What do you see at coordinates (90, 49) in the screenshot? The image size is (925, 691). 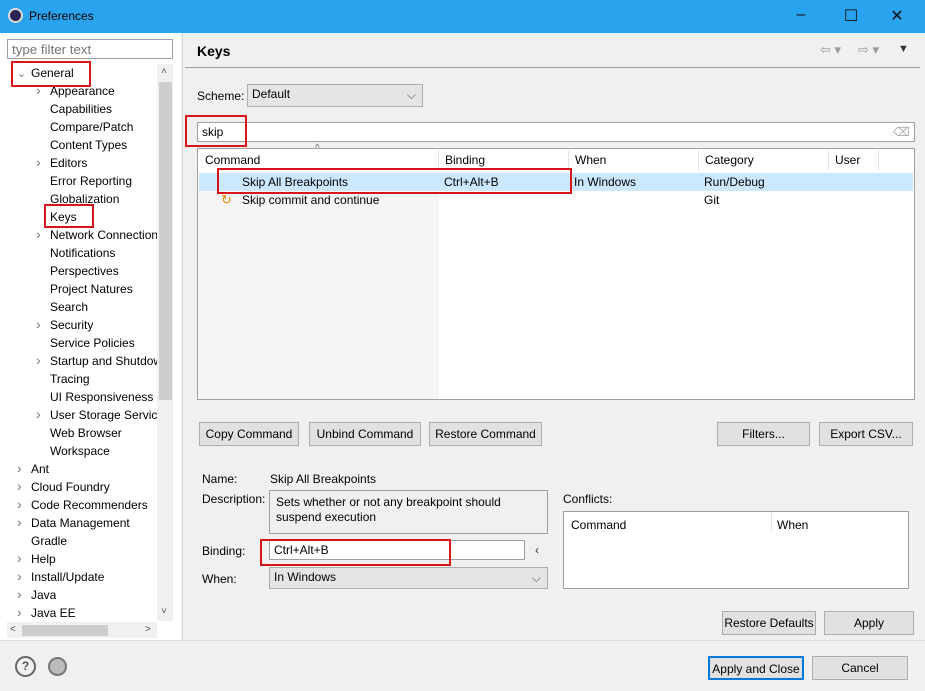 I see `filter-input` at bounding box center [90, 49].